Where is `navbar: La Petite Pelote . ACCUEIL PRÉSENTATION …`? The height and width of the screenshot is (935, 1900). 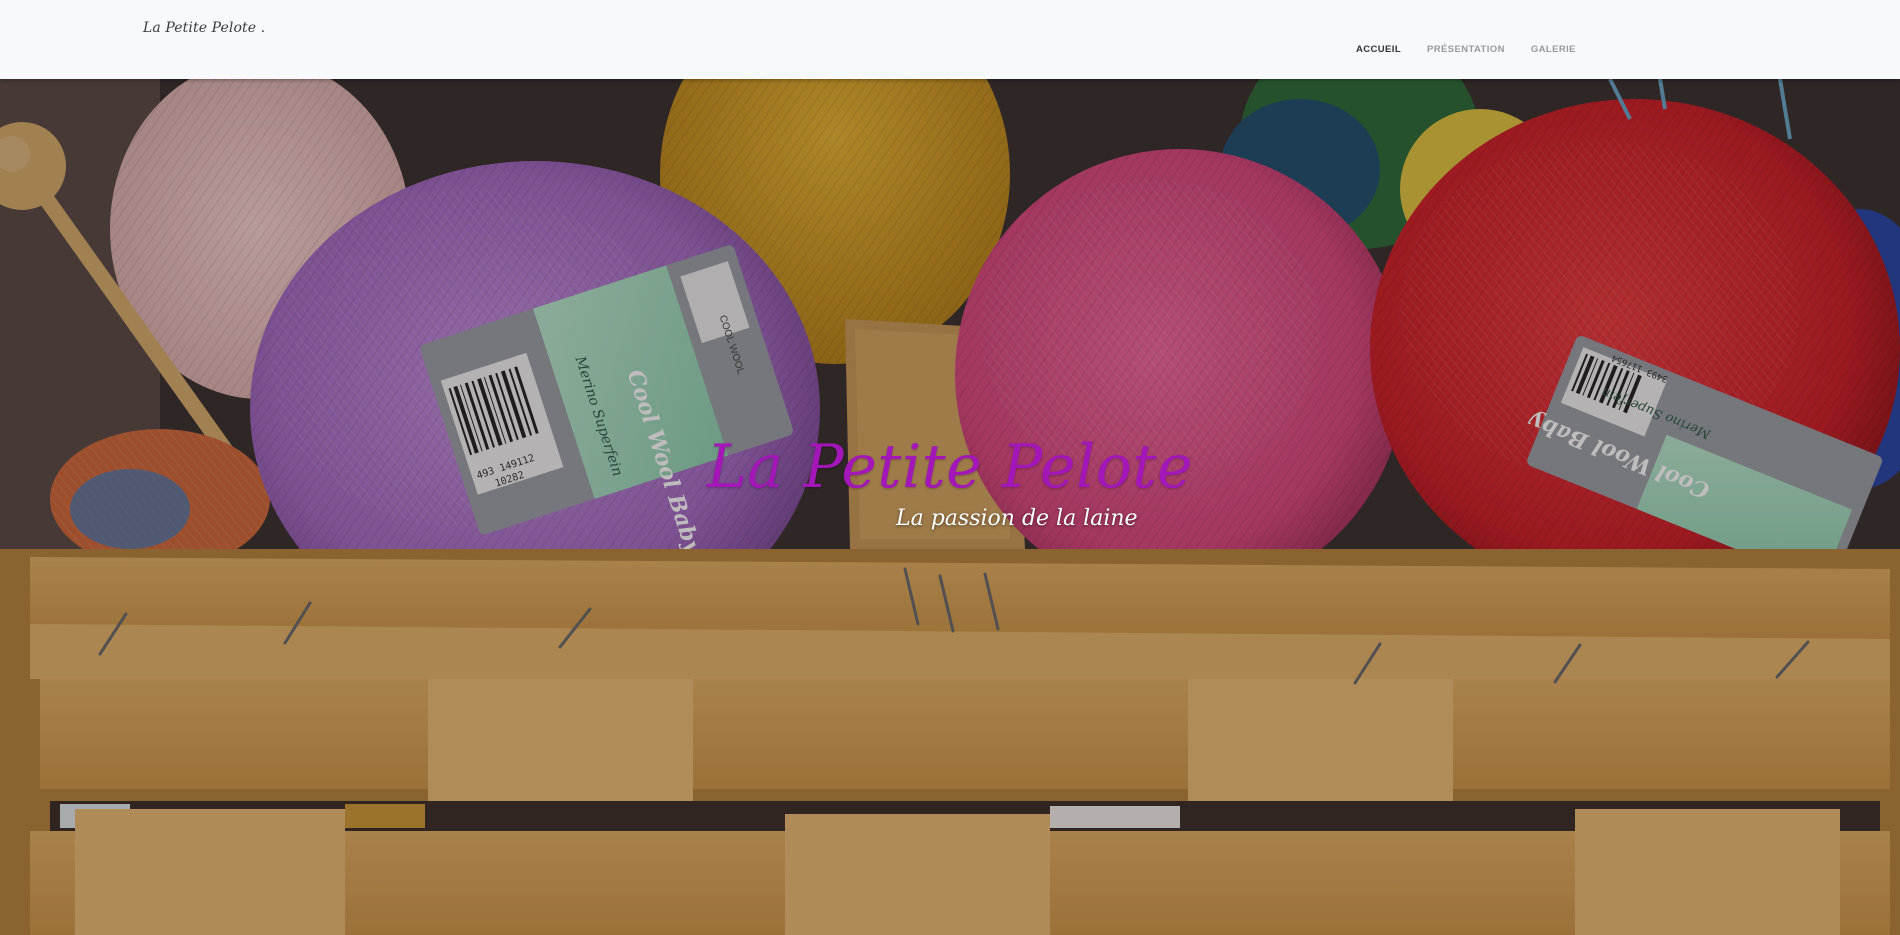
navbar: La Petite Pelote . ACCUEIL PRÉSENTATION … is located at coordinates (950, 39).